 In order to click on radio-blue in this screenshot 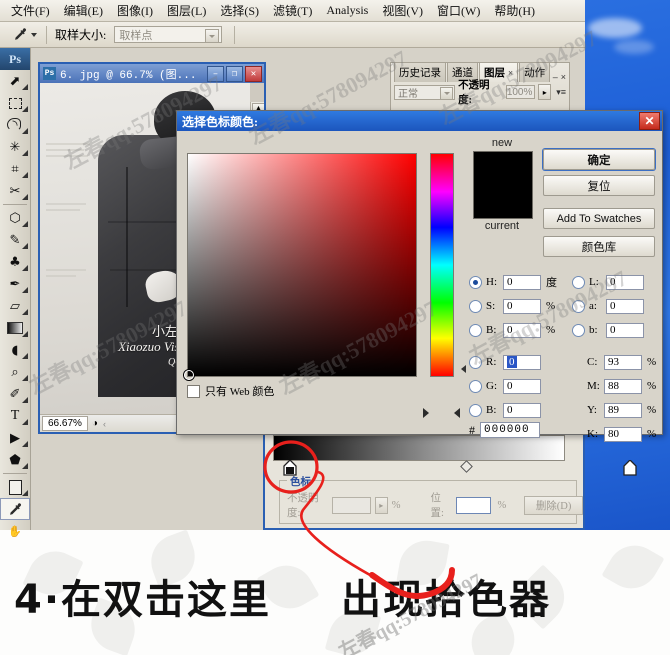, I will do `click(475, 410)`.